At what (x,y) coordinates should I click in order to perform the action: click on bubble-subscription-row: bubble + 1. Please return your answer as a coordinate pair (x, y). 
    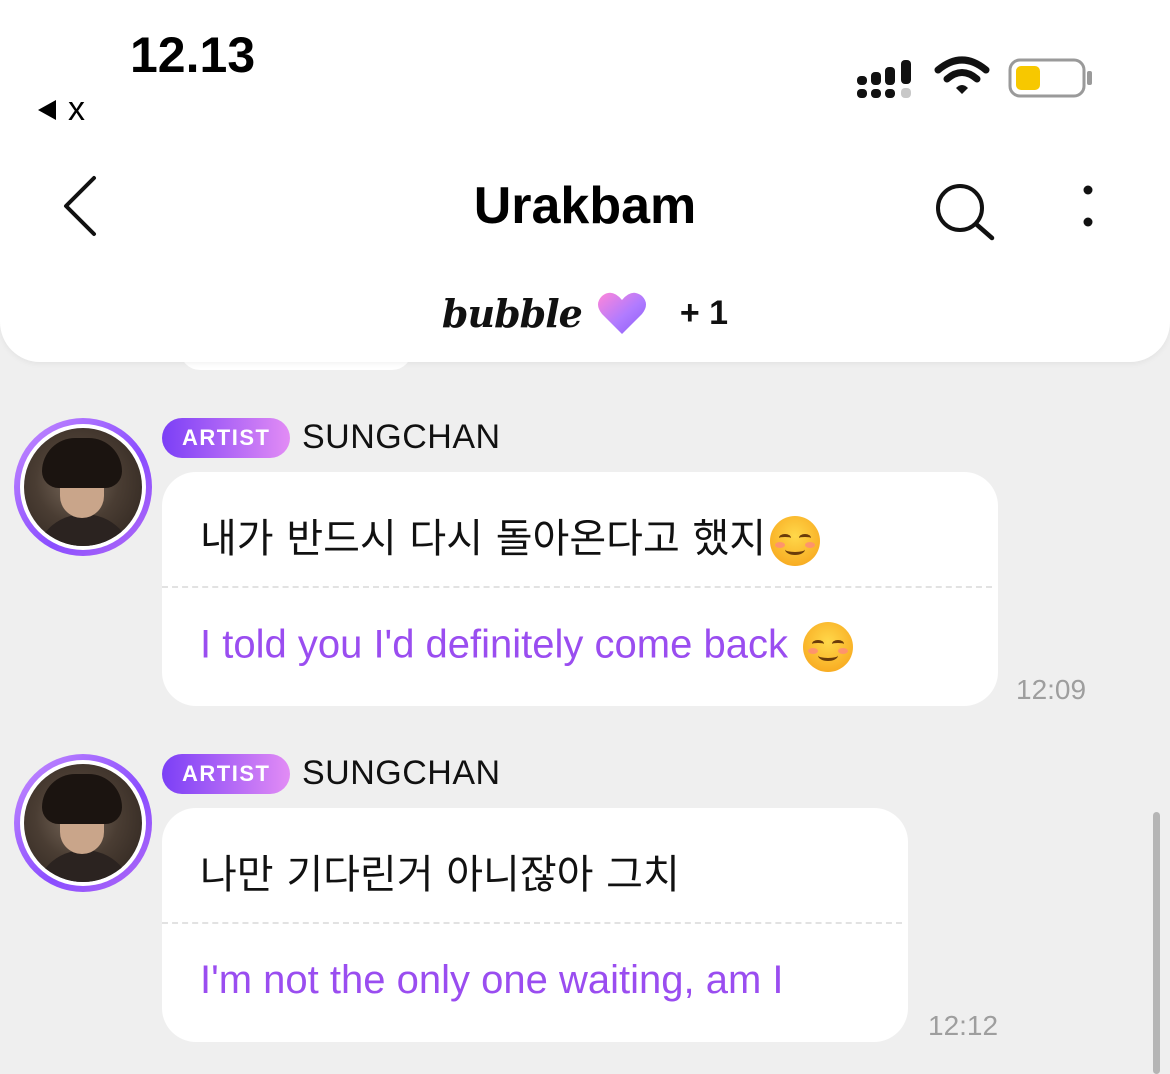
    Looking at the image, I should click on (585, 313).